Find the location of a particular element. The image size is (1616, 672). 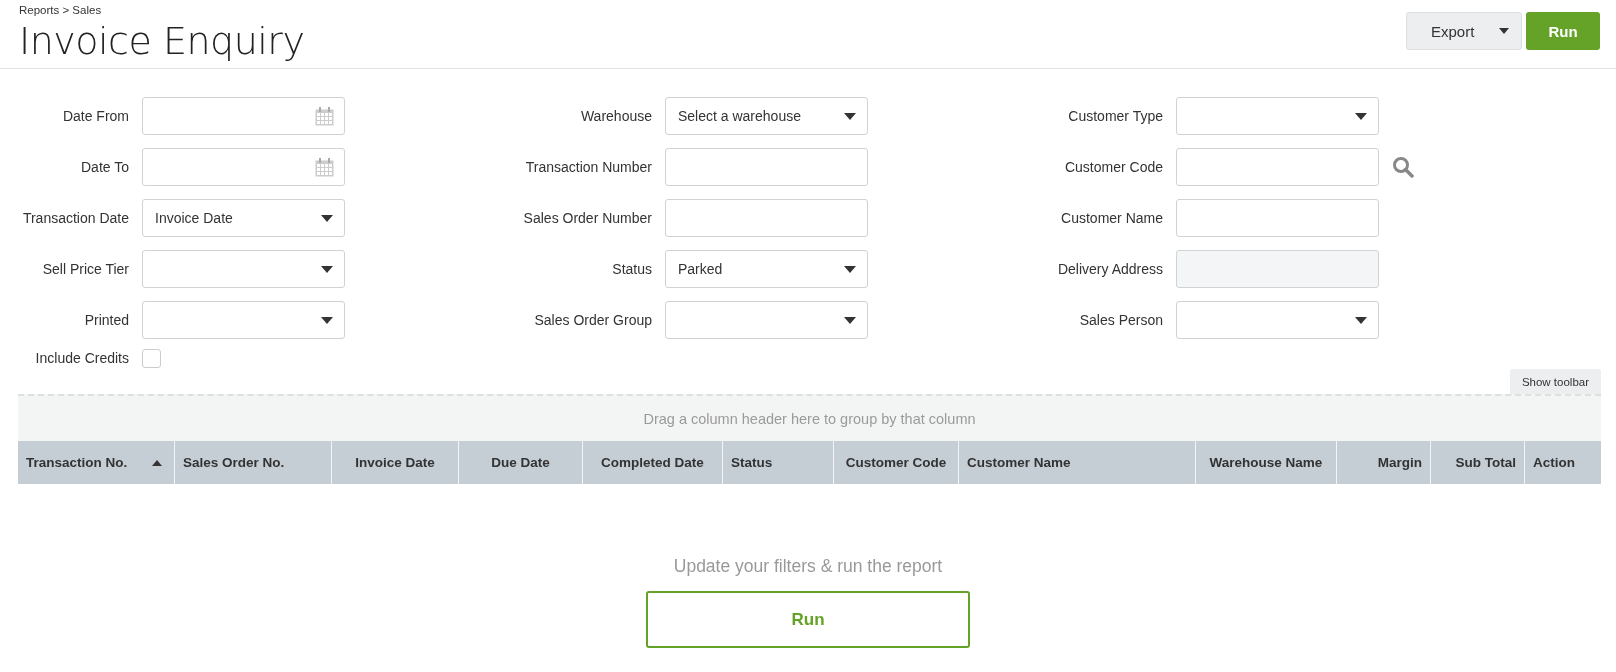

field-label: Date From is located at coordinates (95, 116).